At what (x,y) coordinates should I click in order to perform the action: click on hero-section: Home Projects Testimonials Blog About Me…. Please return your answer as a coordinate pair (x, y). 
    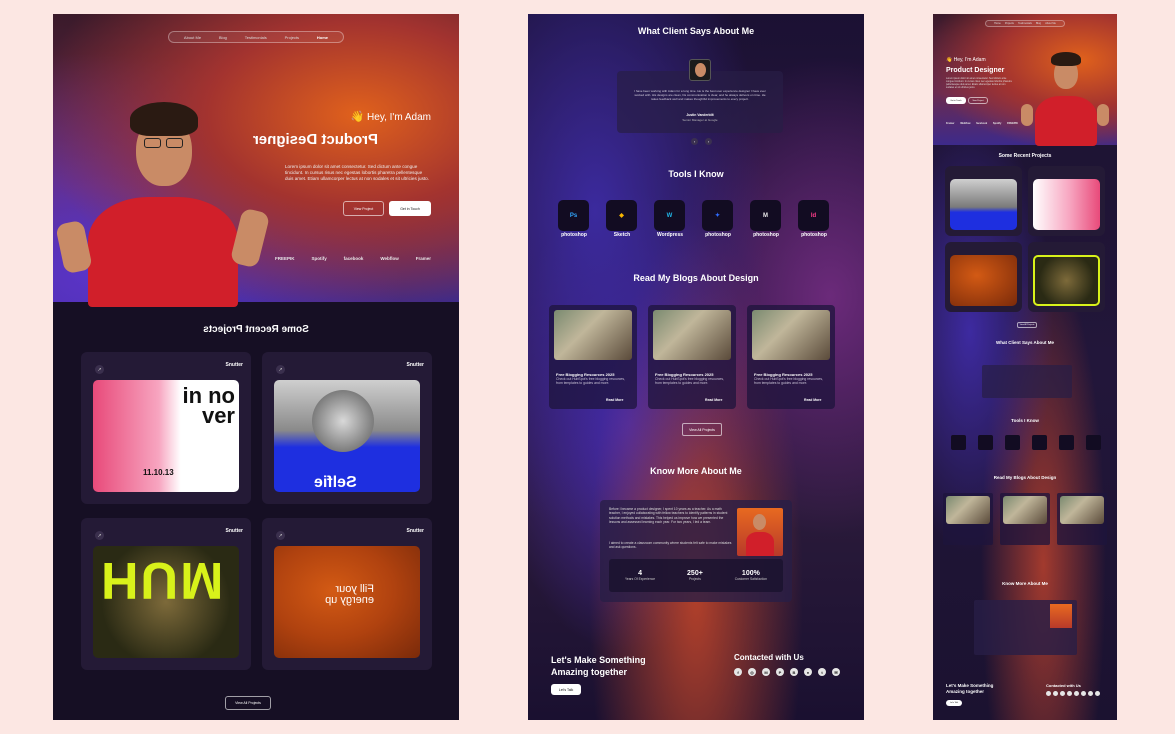
    Looking at the image, I should click on (256, 160).